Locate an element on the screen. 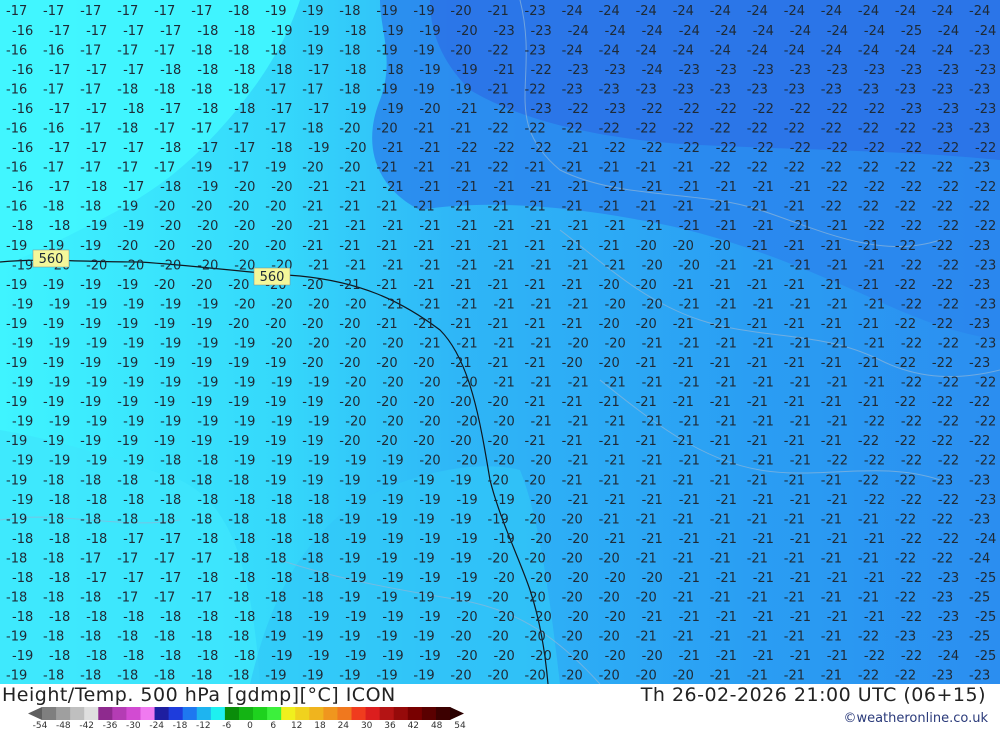 The height and width of the screenshot is (733, 1000). legend-tick-label: 30 is located at coordinates (366, 726).